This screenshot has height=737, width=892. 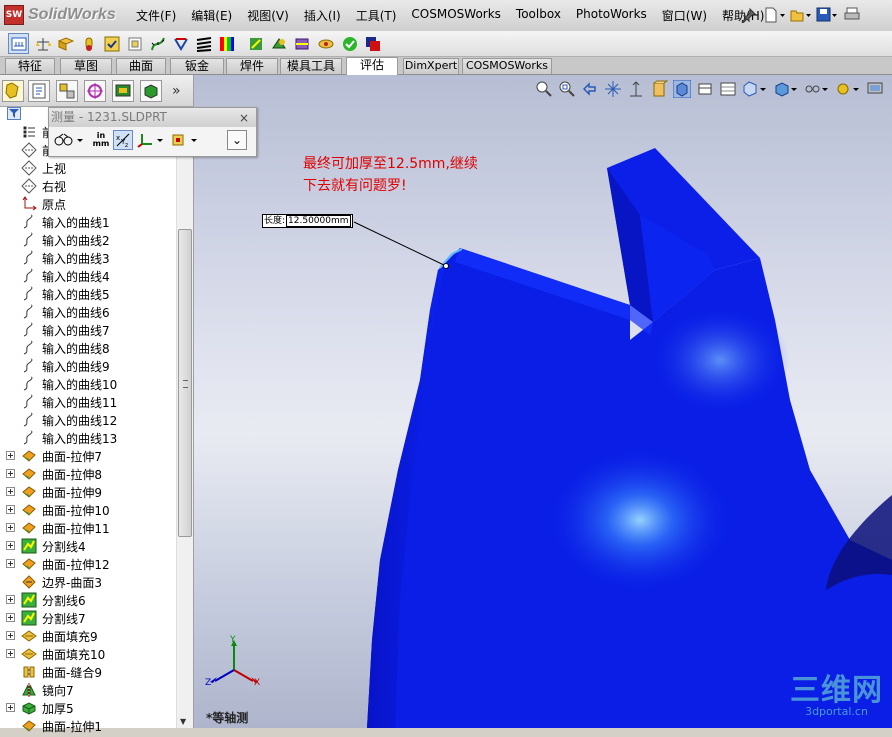 I want to click on collapse-chevron-icon: ⌄, so click(x=237, y=140).